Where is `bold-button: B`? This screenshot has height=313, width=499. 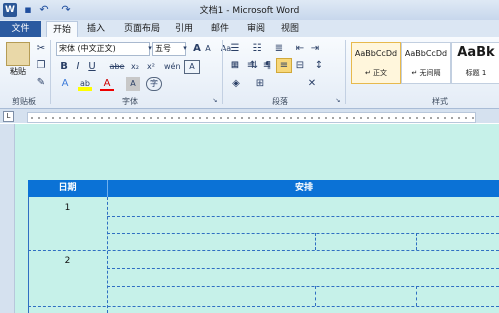
bold-button: B is located at coordinates (64, 67).